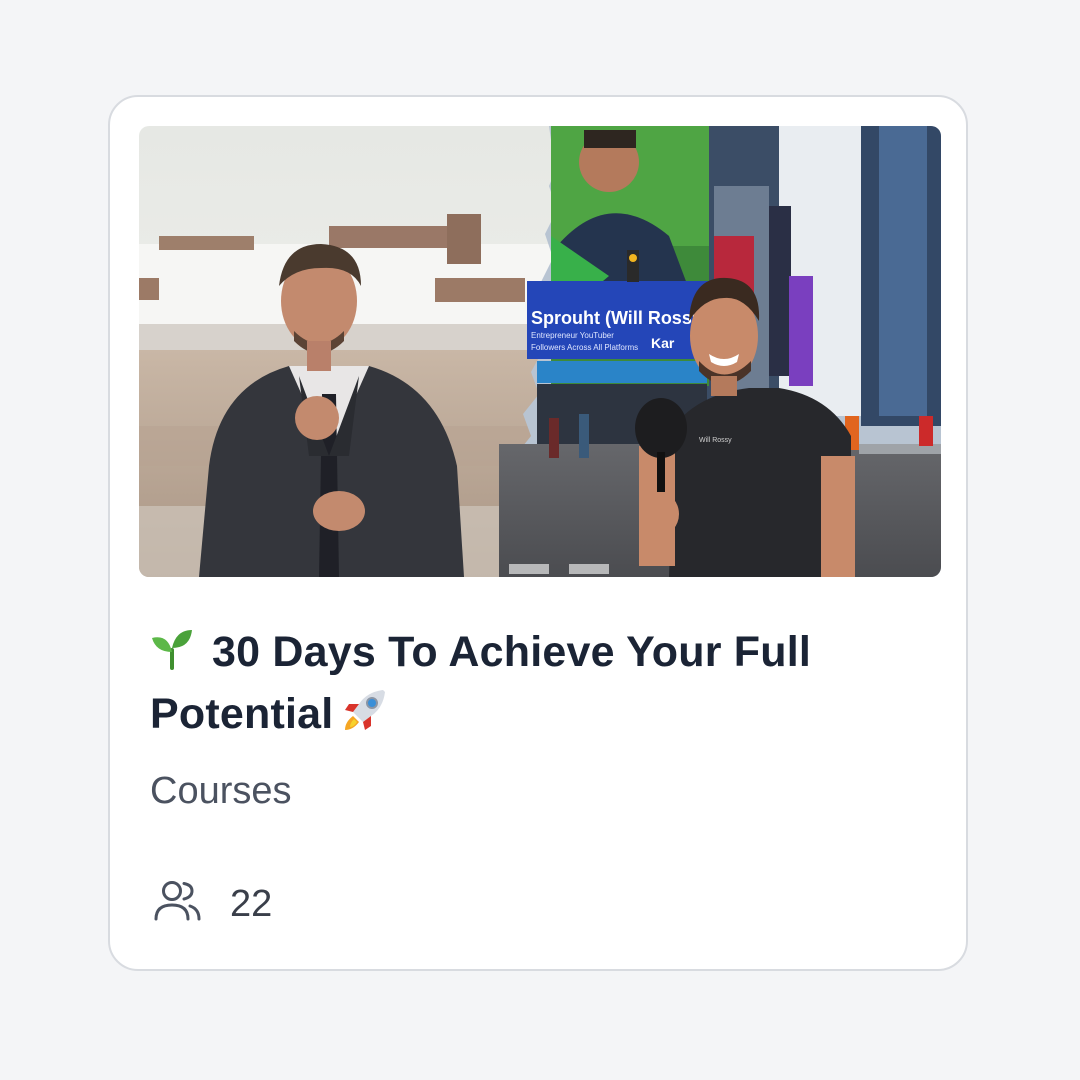 Image resolution: width=1080 pixels, height=1080 pixels. What do you see at coordinates (619, 318) in the screenshot?
I see `billboard-name: Sprouht (Will Rossy)` at bounding box center [619, 318].